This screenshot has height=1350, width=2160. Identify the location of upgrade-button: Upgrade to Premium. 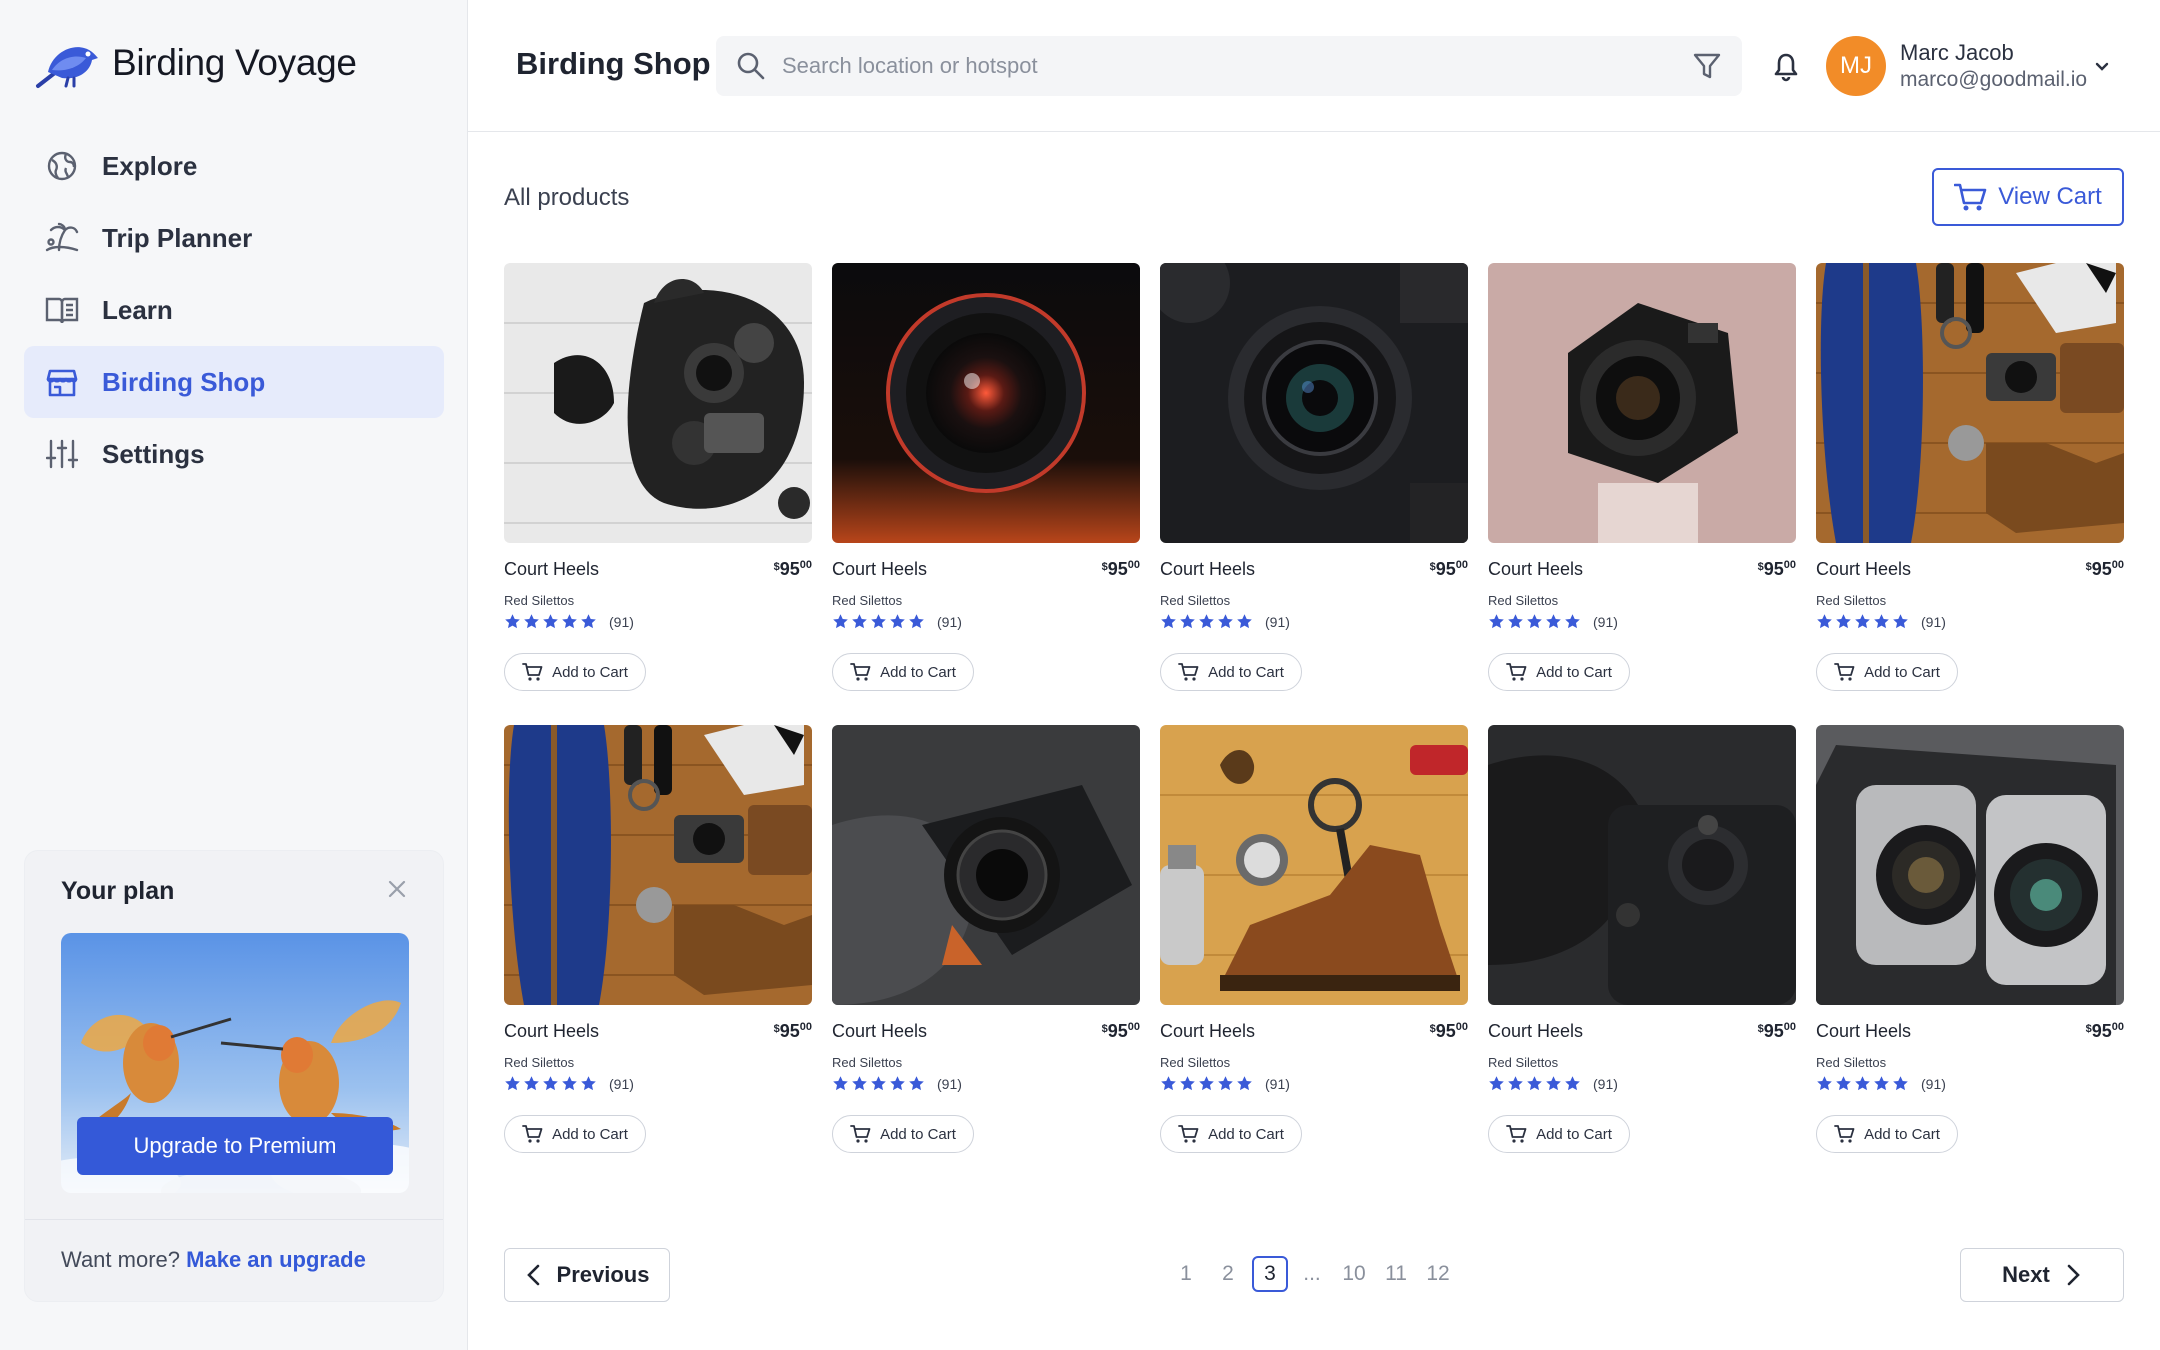
(235, 1146).